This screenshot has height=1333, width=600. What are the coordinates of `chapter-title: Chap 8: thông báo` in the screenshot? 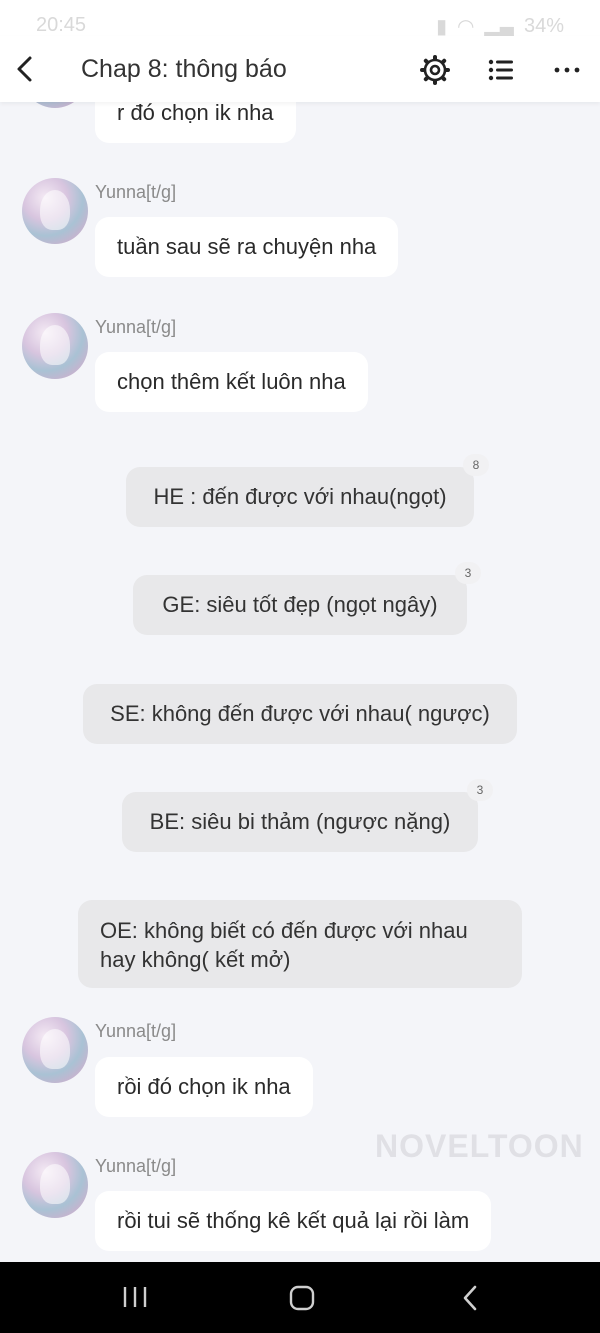 It's located at (184, 69).